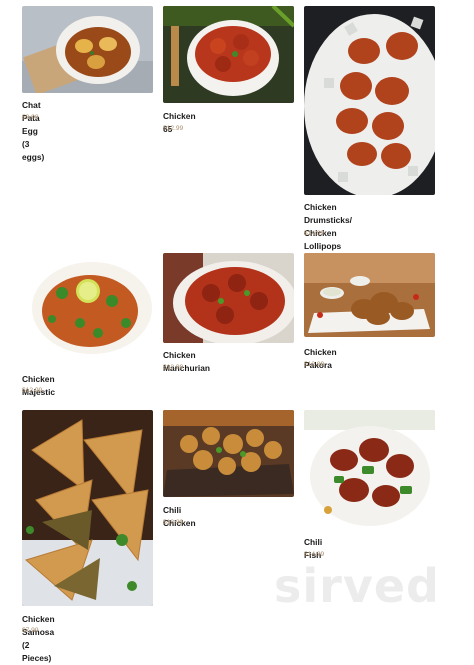 The width and height of the screenshot is (474, 665). Describe the element at coordinates (357, 586) in the screenshot. I see `sirved-watermark: sirved` at that location.